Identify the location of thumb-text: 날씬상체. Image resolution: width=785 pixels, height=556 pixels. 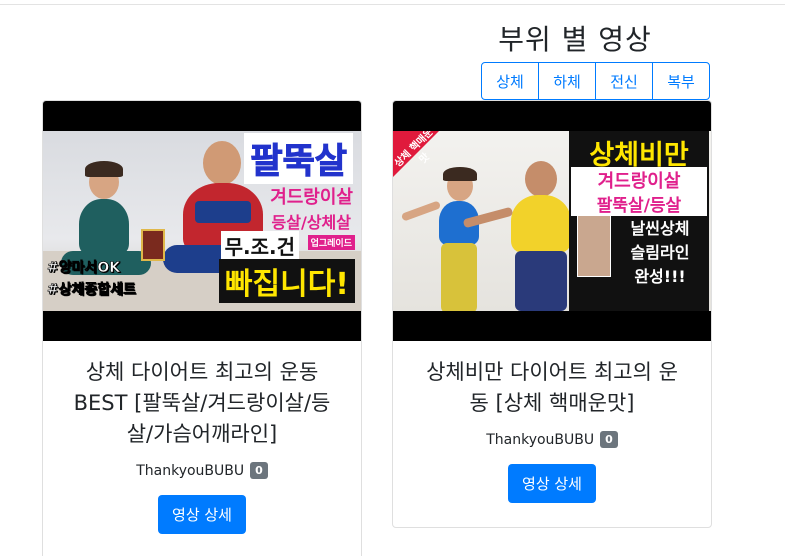
(660, 228).